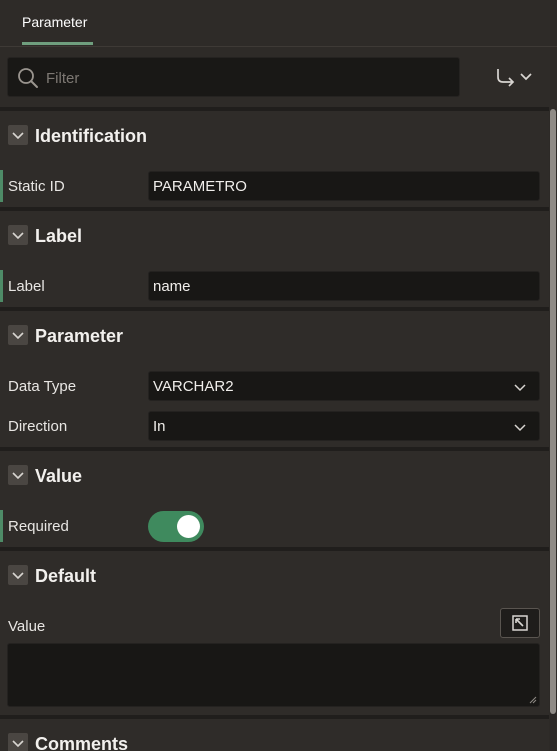  I want to click on expand-icon, so click(520, 623).